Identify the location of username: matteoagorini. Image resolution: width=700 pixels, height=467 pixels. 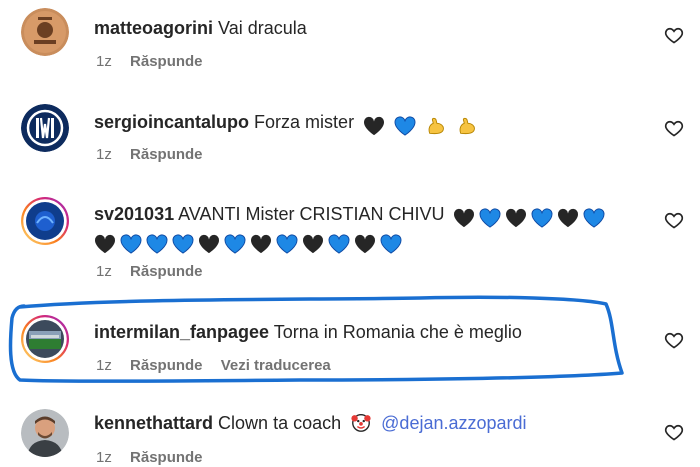
(153, 28).